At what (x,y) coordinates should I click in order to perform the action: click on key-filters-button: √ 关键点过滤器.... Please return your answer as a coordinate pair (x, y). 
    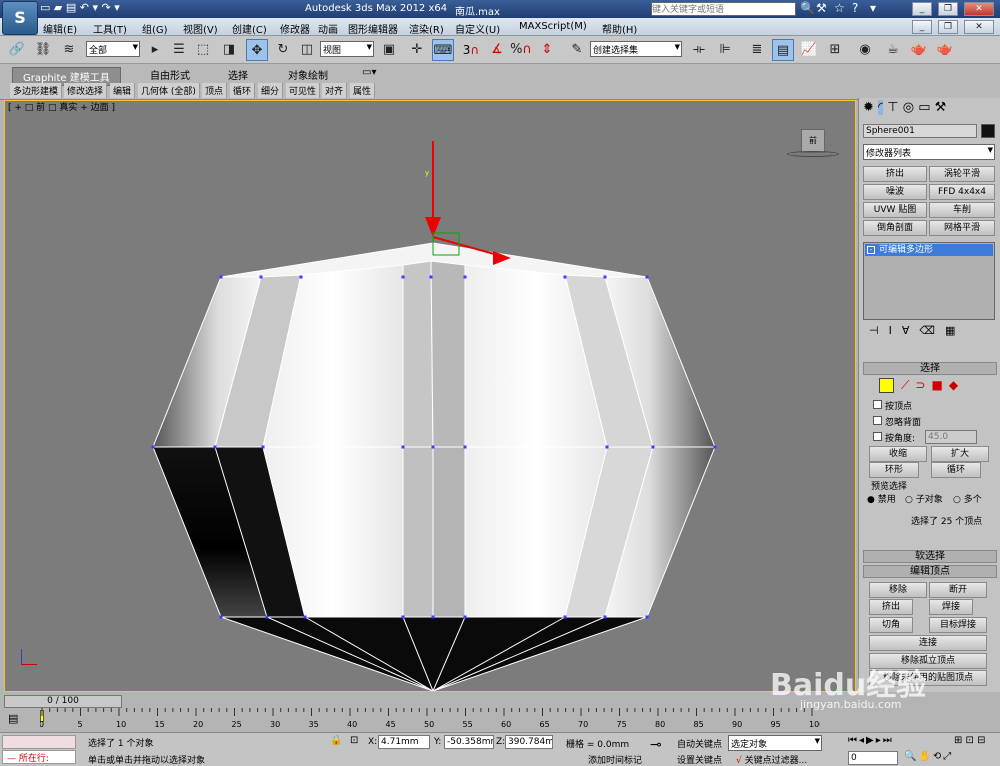
    Looking at the image, I should click on (771, 759).